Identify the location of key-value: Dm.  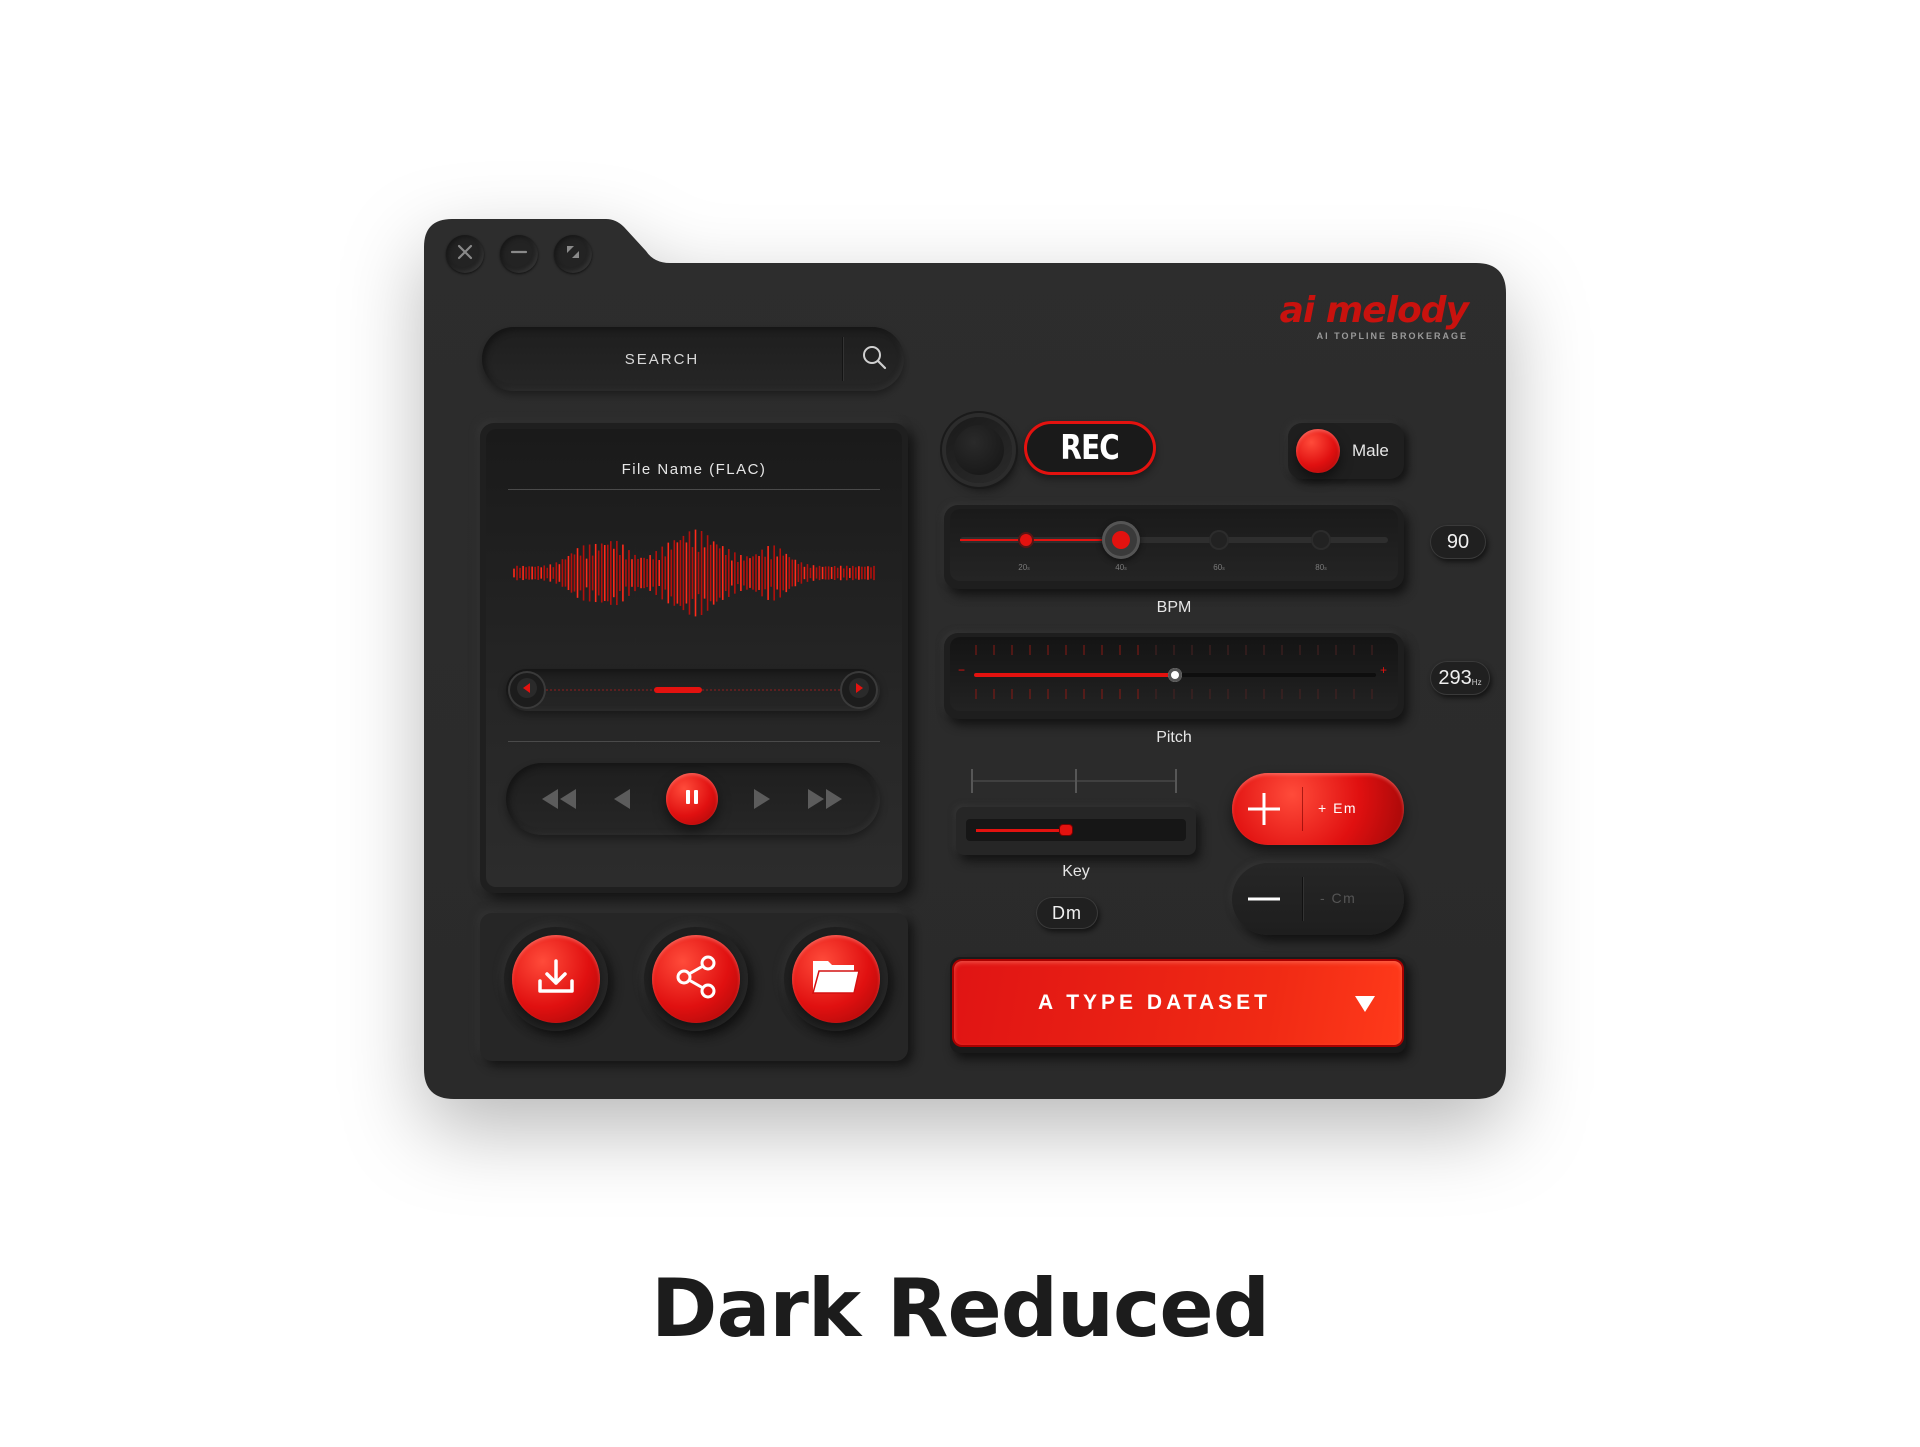
(1067, 912).